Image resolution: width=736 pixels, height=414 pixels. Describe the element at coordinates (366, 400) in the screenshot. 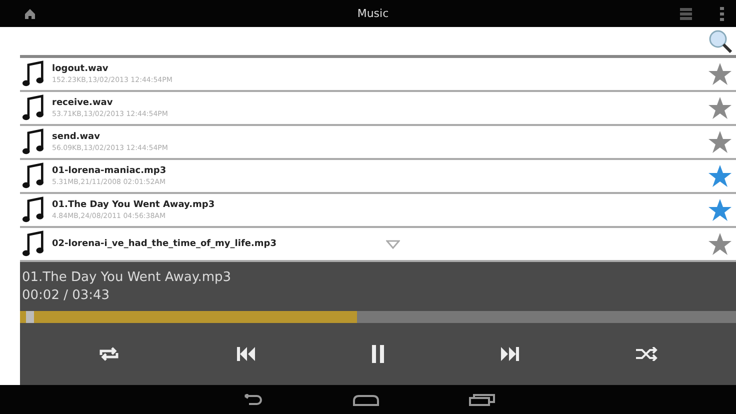

I see `home-button-icon` at that location.